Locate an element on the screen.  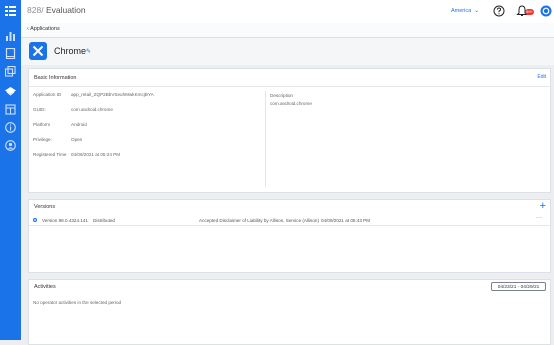
region-selector: America ⌄ is located at coordinates (465, 10).